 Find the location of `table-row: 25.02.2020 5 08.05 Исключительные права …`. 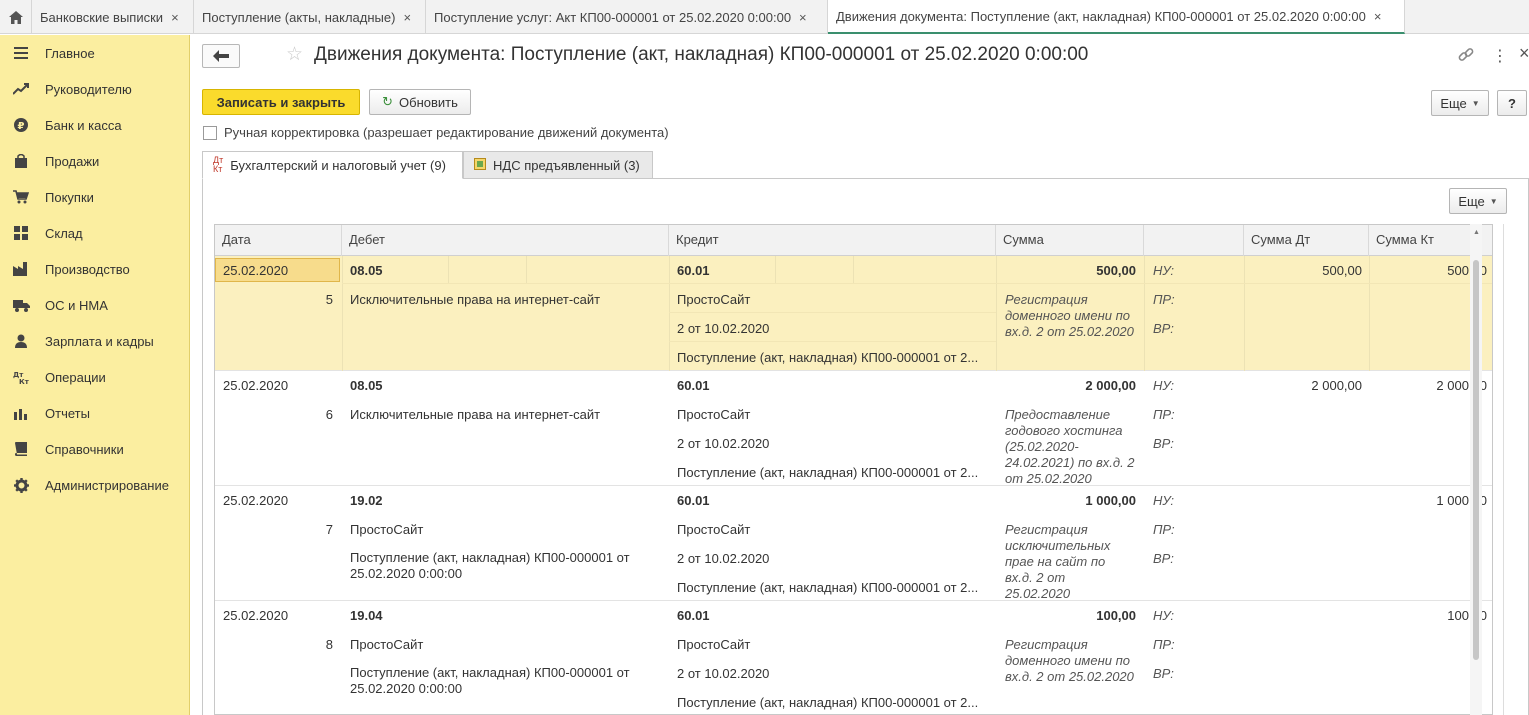

table-row: 25.02.2020 5 08.05 Исключительные права … is located at coordinates (853, 313).